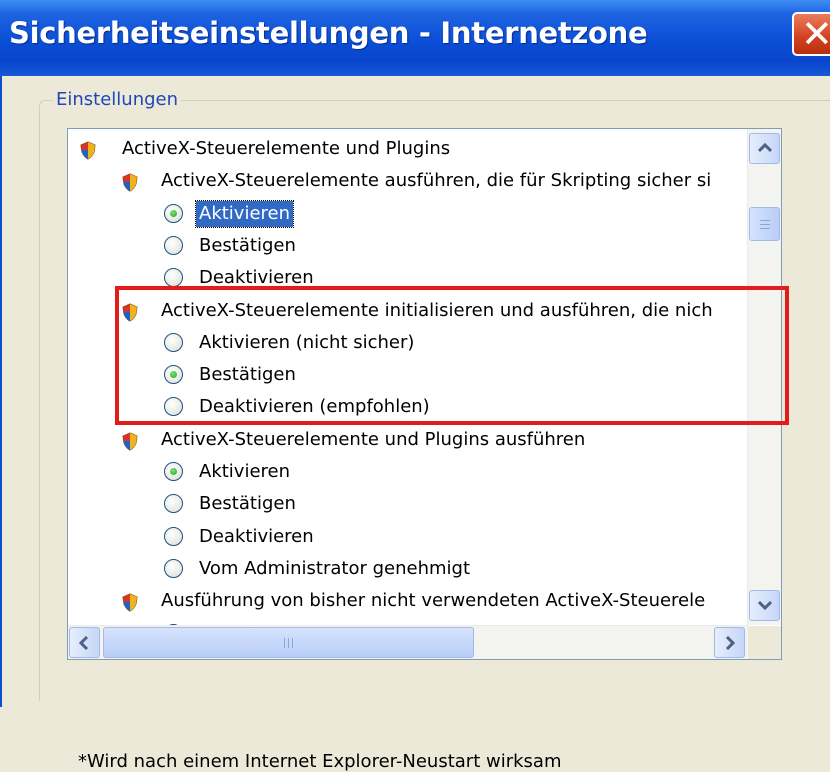 This screenshot has width=830, height=772. I want to click on option-label: Deaktivieren, so click(256, 536).